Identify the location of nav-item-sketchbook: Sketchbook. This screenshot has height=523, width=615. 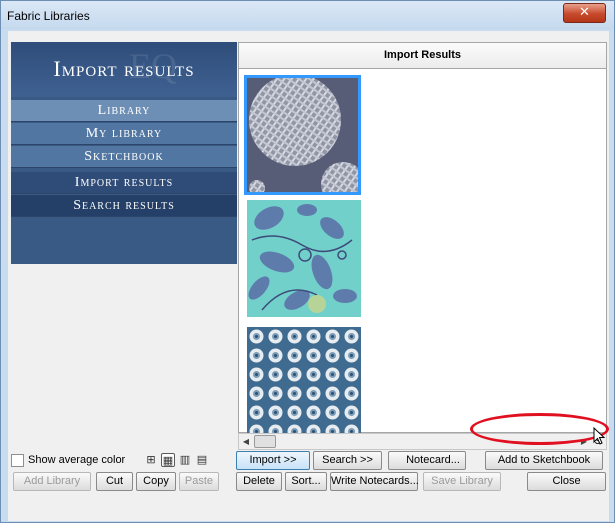
(124, 157).